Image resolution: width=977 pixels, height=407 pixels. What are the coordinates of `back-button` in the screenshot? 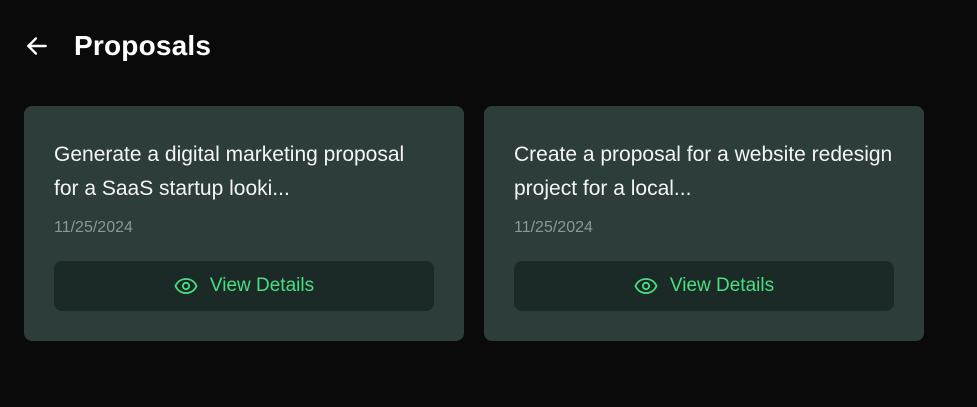 It's located at (39, 46).